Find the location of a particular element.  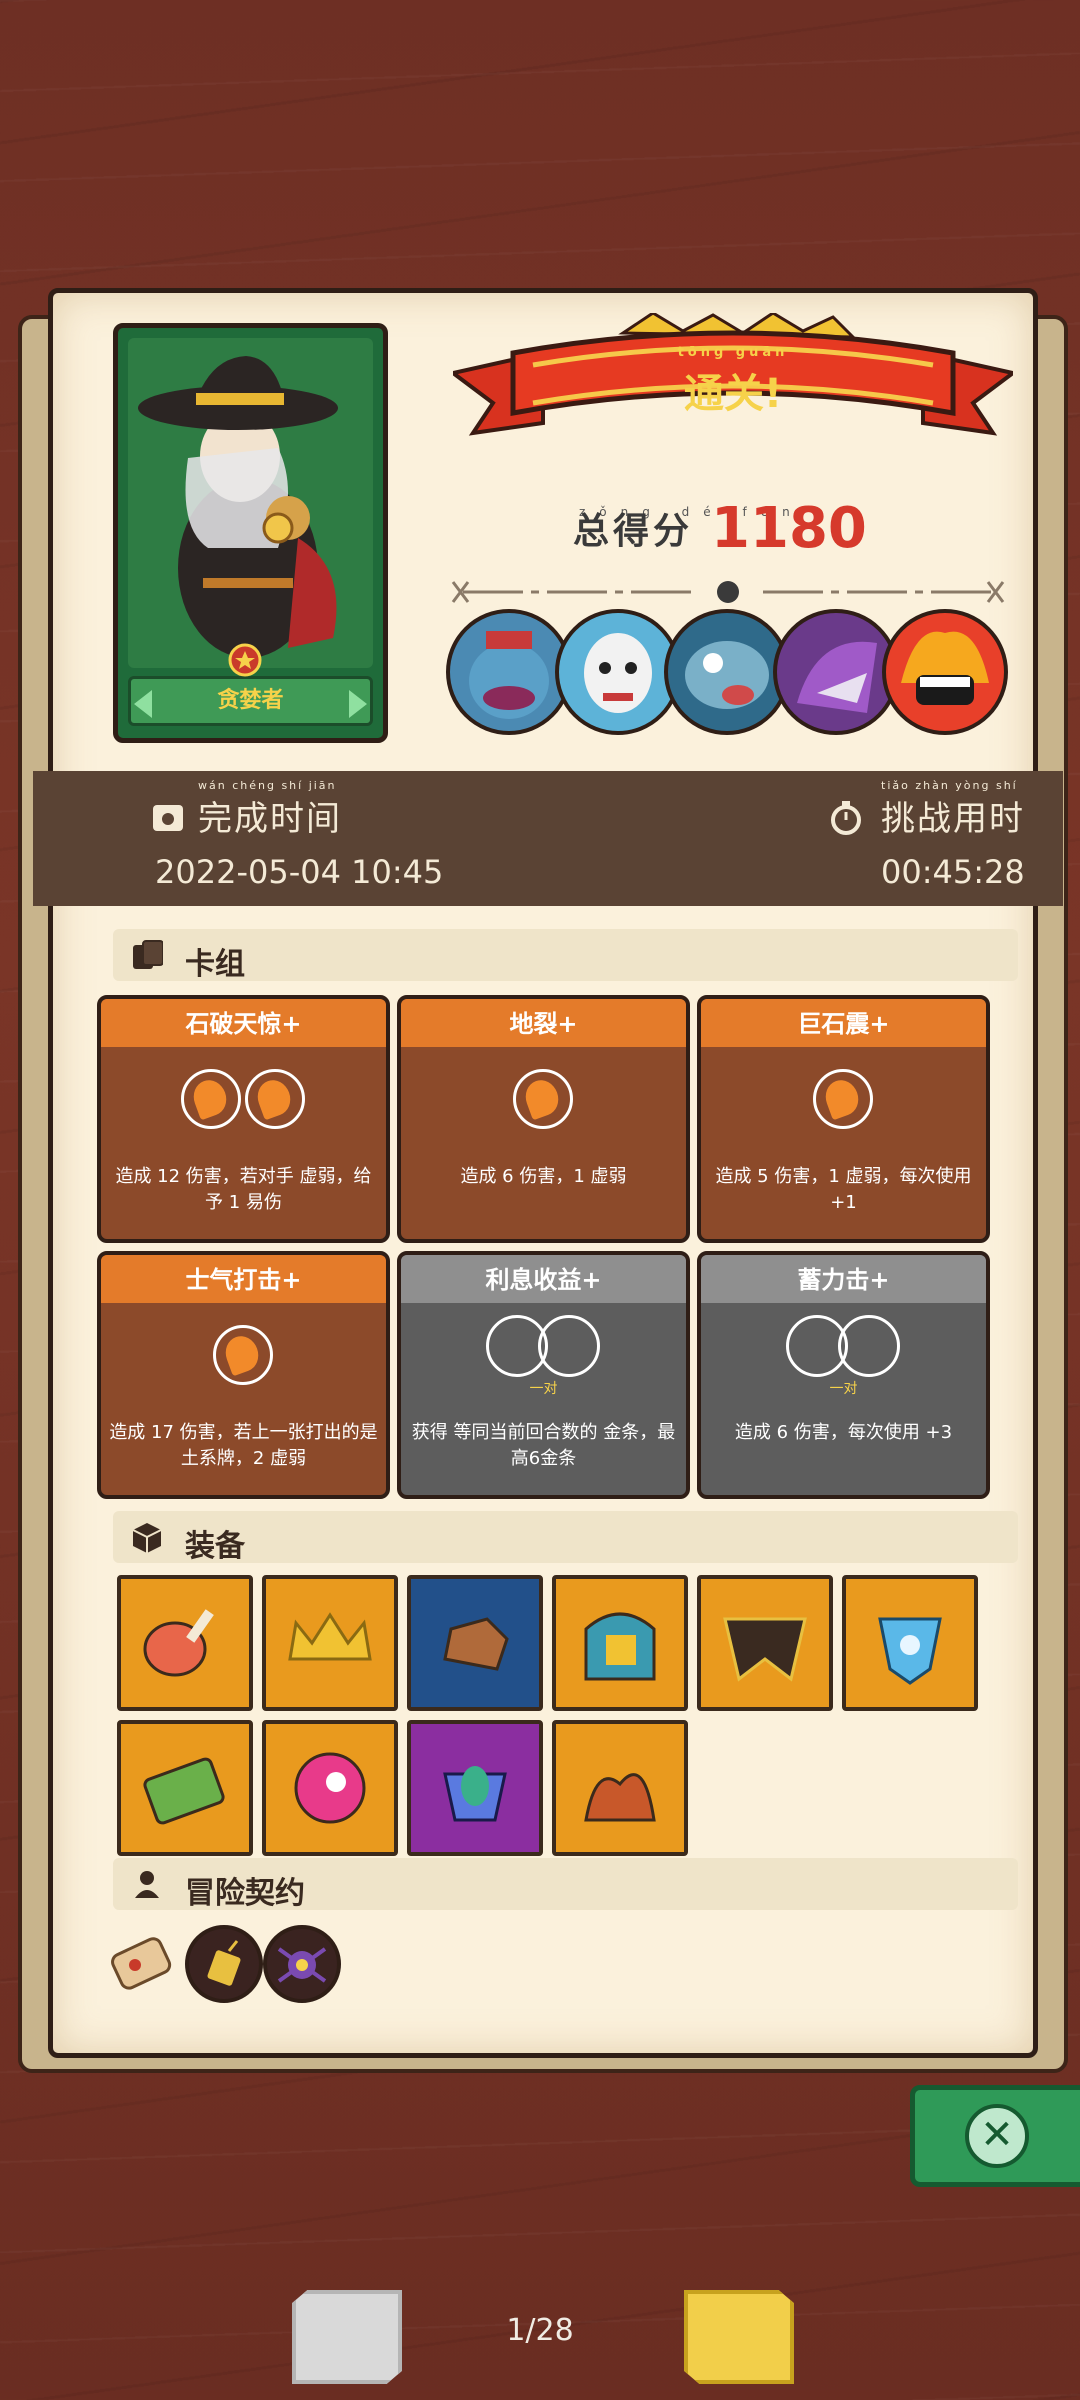

deck-card: 地裂+ 造成 6 伤害，1 虚弱 is located at coordinates (543, 1119).